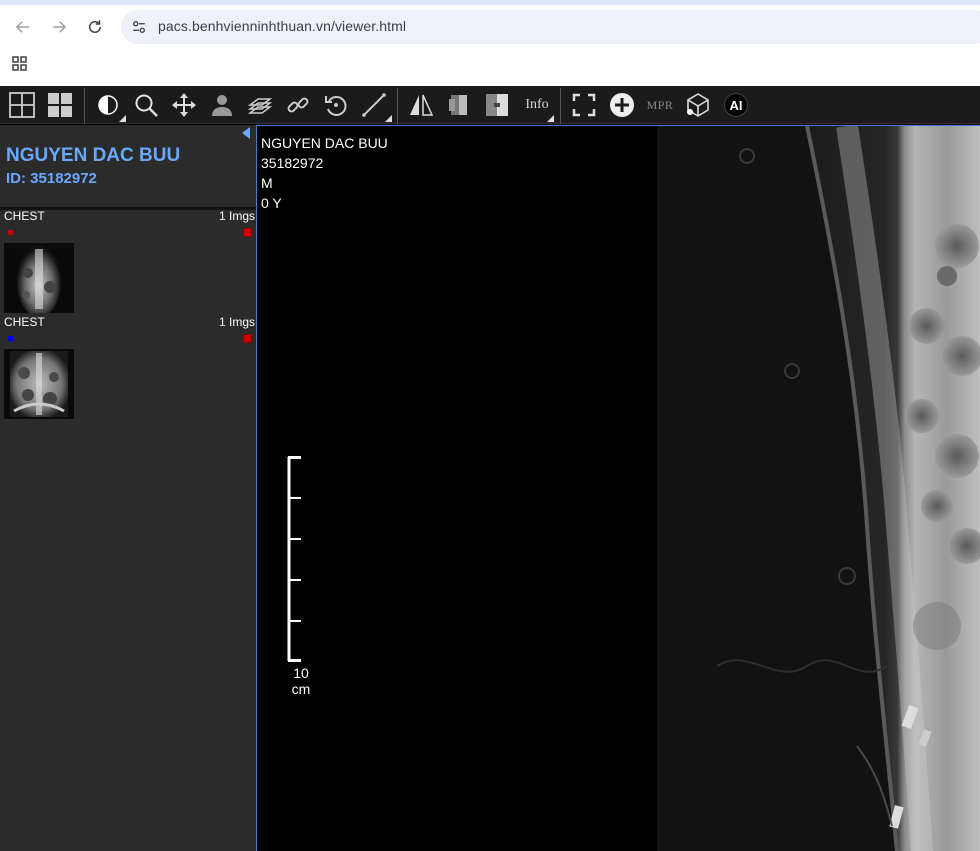 This screenshot has width=980, height=851. Describe the element at coordinates (294, 559) in the screenshot. I see `scale-ruler` at that location.